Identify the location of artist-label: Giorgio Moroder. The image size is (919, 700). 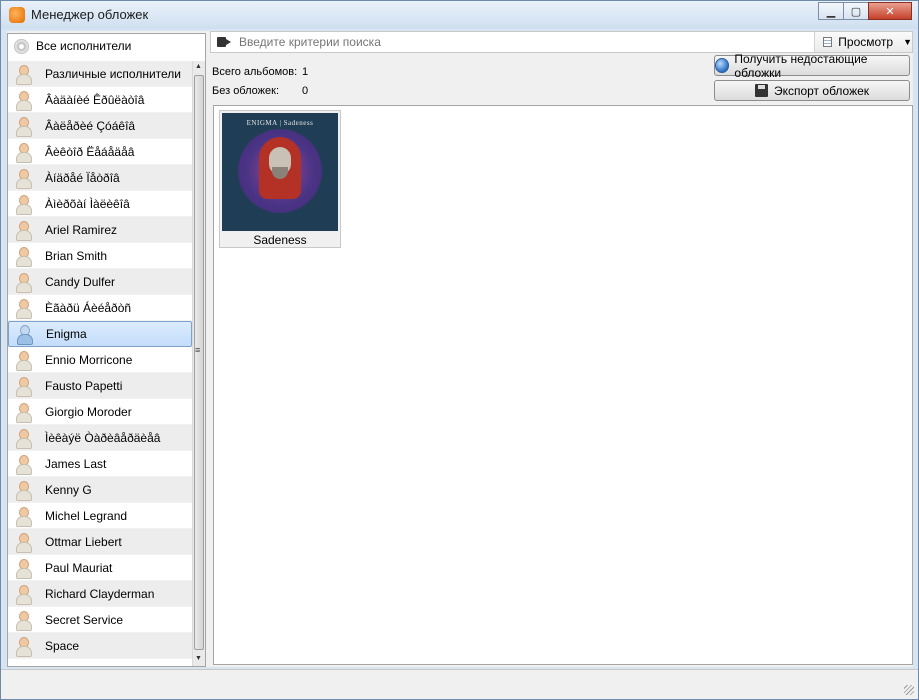
(88, 411).